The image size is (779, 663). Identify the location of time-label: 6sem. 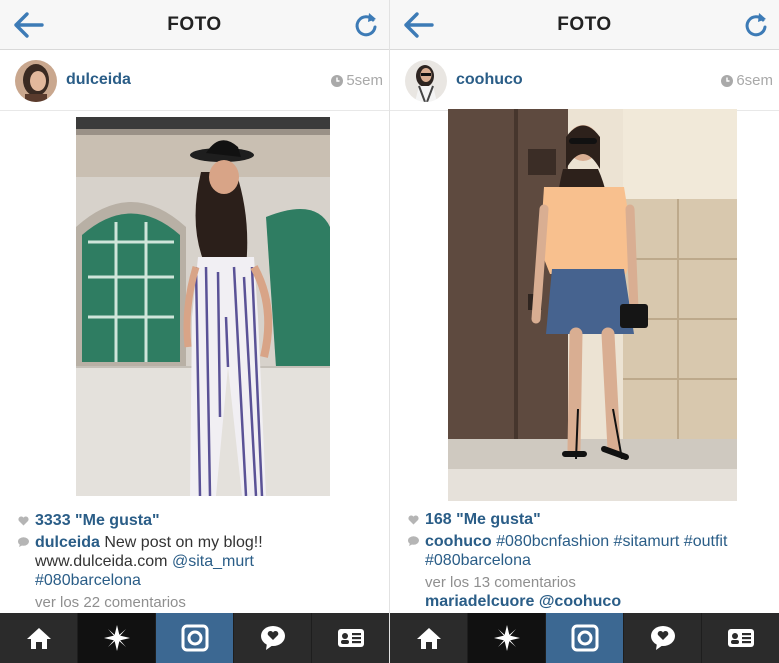
(754, 80).